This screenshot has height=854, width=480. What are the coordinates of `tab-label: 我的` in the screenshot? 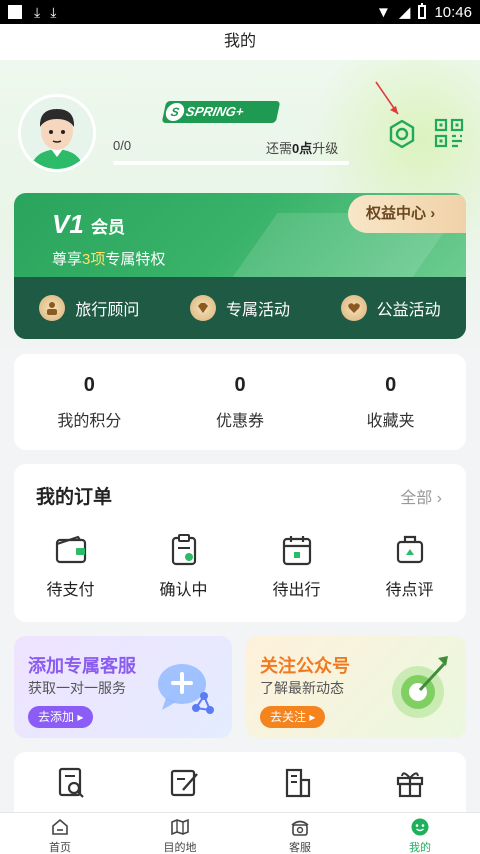 It's located at (420, 848).